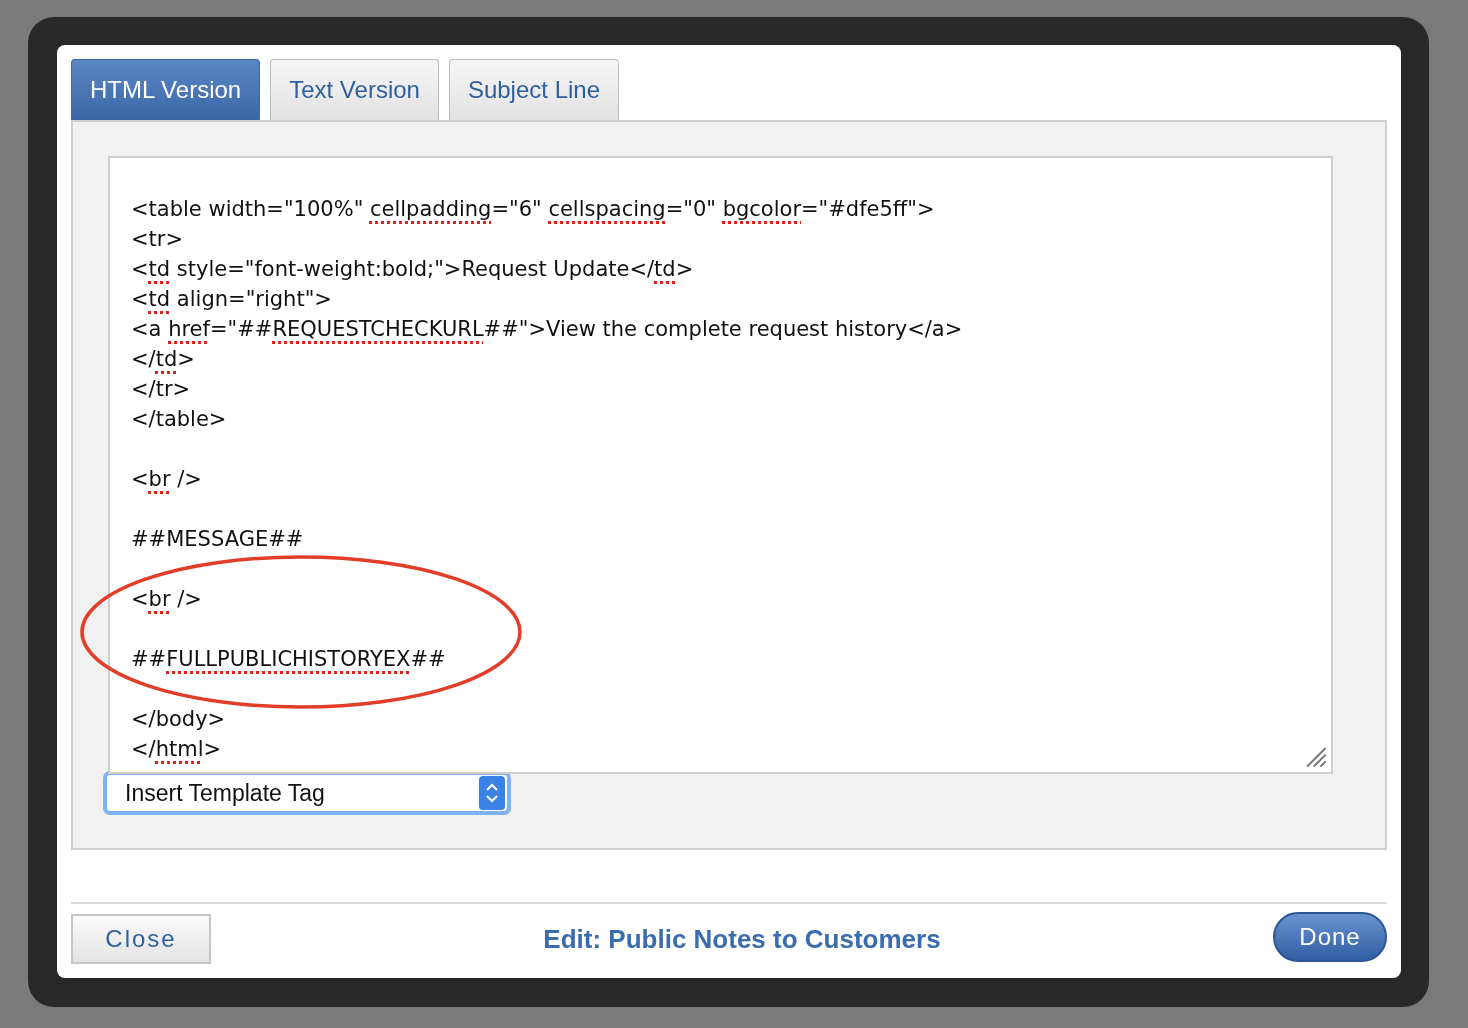 The image size is (1468, 1028). What do you see at coordinates (179, 419) in the screenshot?
I see `code-line: </table>` at bounding box center [179, 419].